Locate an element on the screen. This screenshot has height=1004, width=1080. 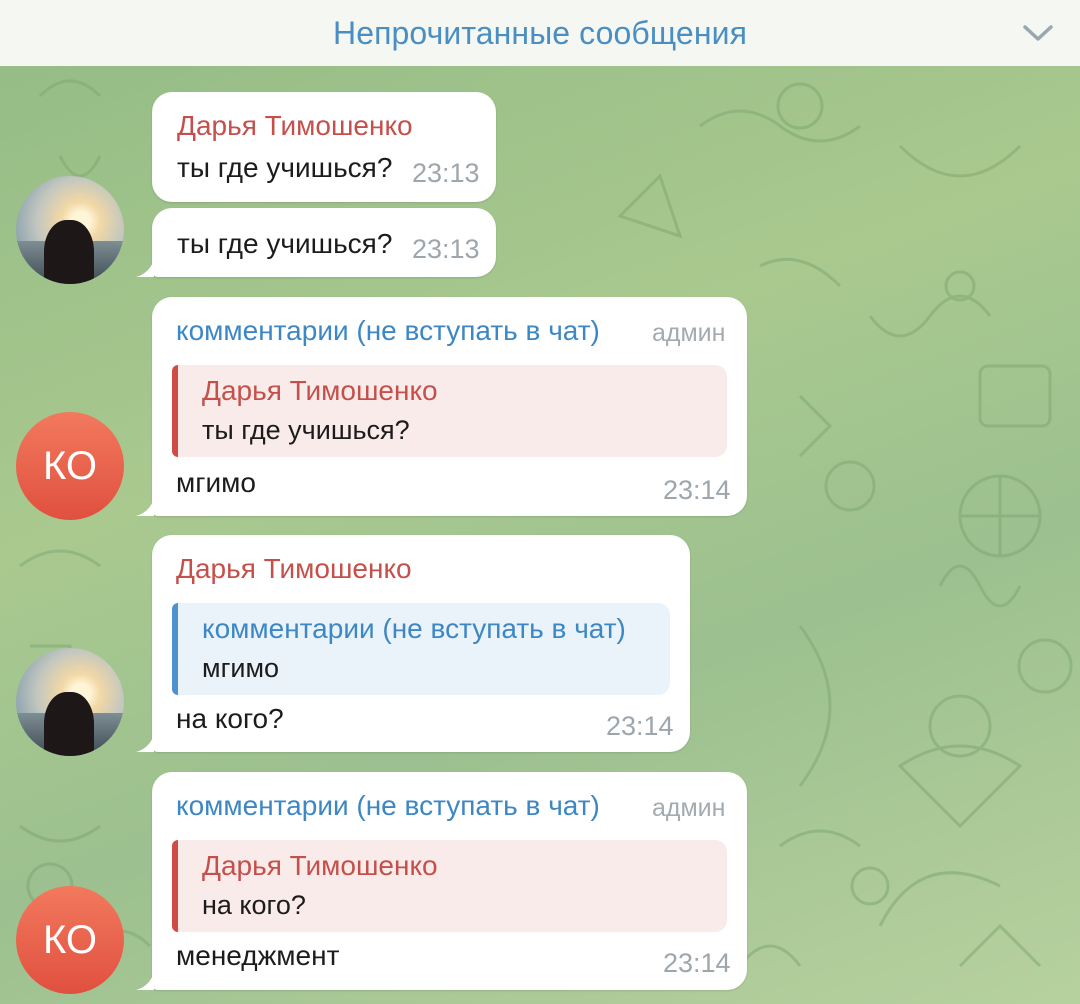
reply-quote: комментарии (не вступать в чат) мгимо is located at coordinates (421, 649).